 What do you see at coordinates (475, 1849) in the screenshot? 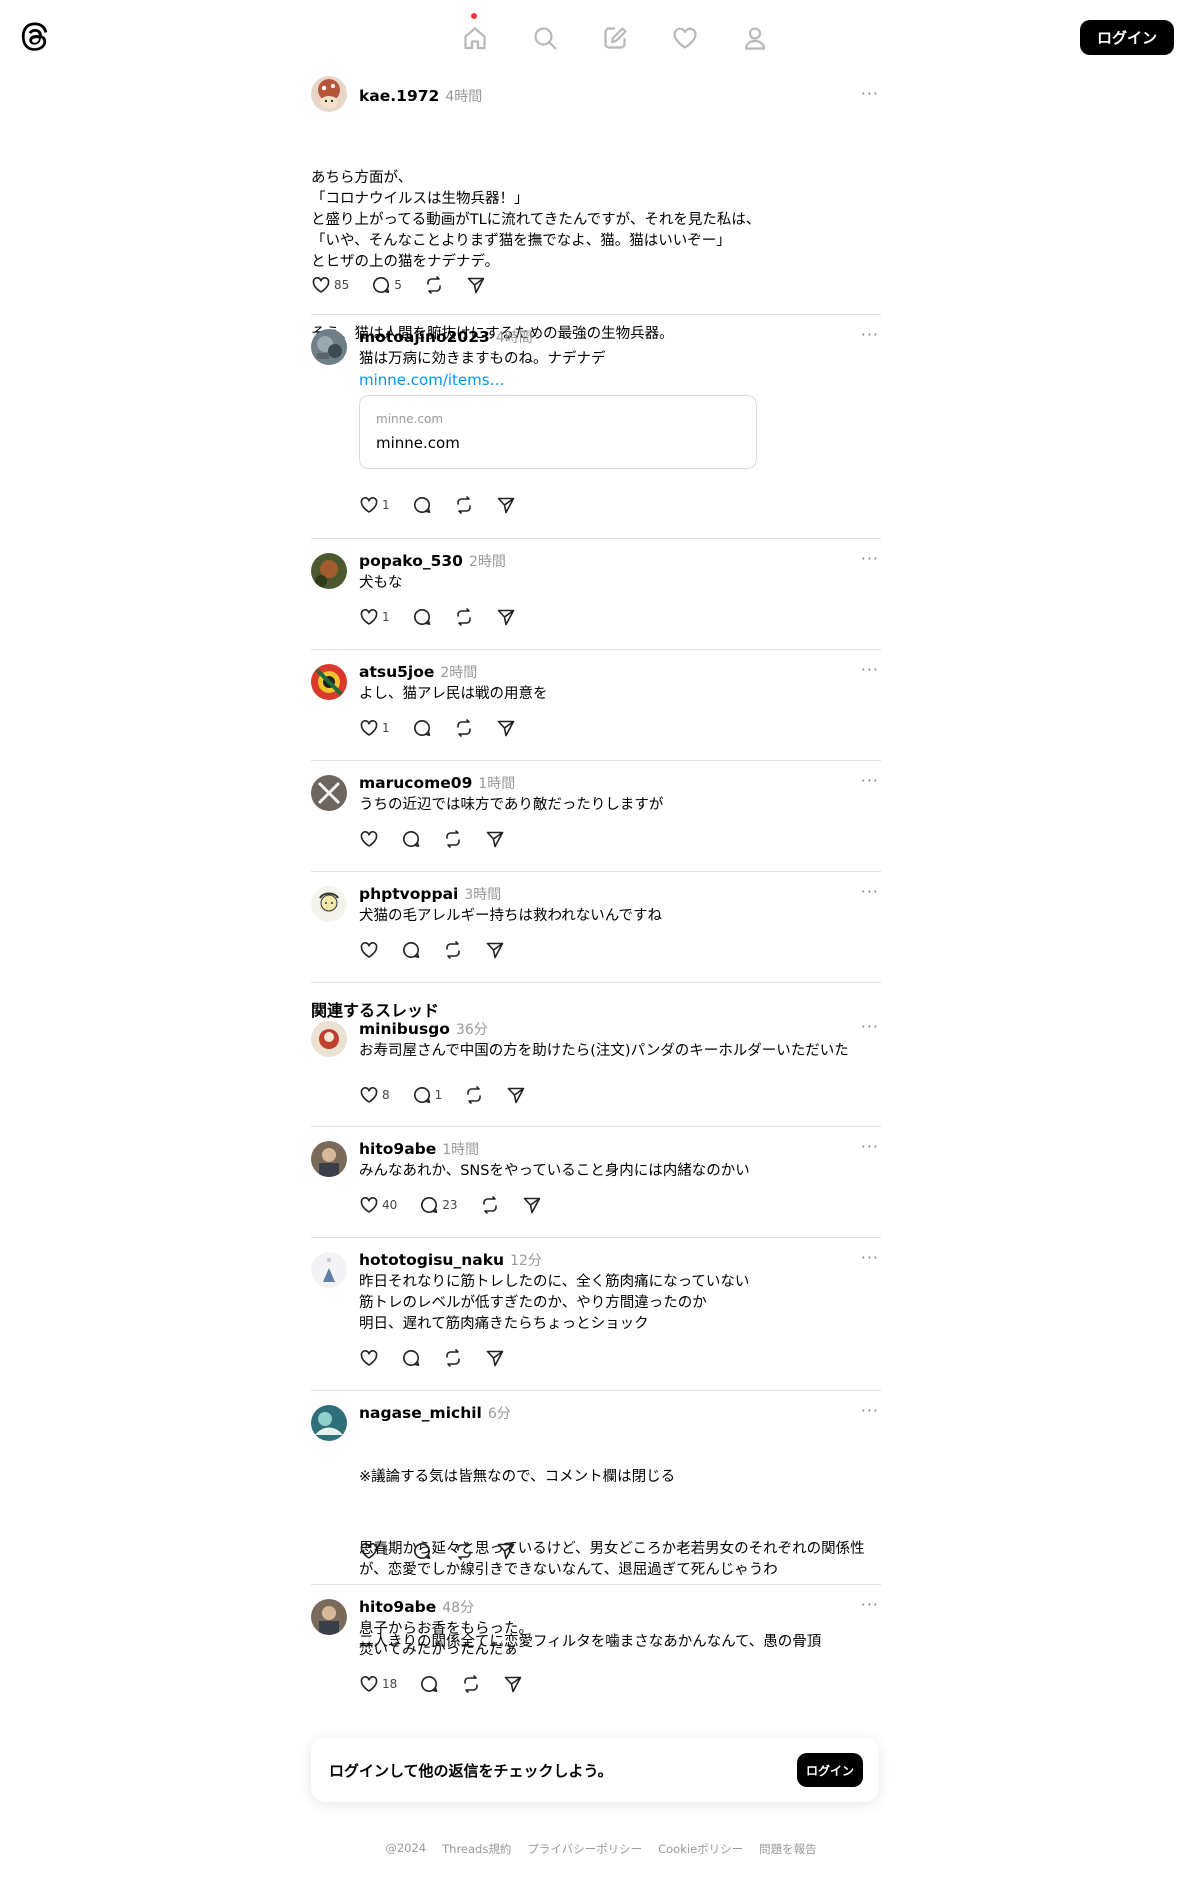
I see `footer-link-terms: Threads規約` at bounding box center [475, 1849].